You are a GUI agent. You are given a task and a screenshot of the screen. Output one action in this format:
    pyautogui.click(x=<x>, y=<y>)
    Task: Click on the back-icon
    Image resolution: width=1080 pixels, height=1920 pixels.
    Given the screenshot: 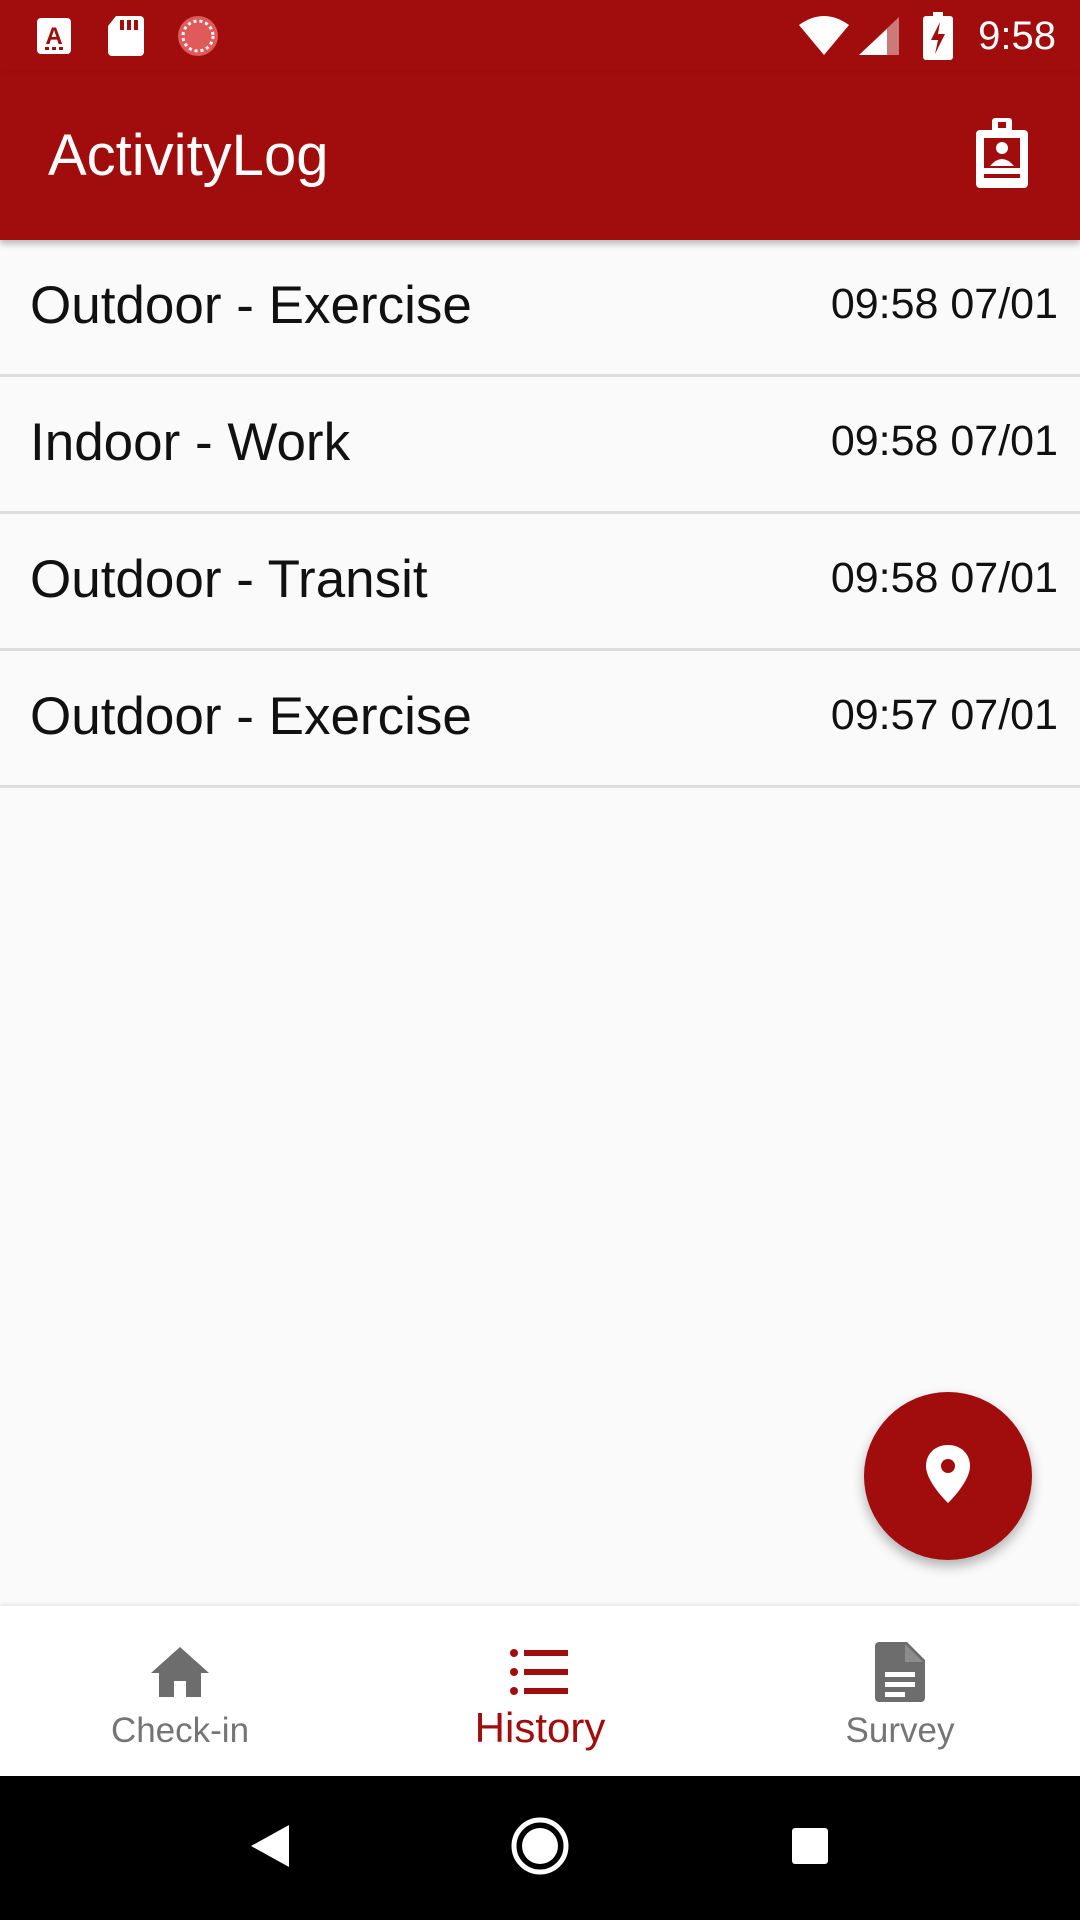 What is the action you would take?
    pyautogui.click(x=270, y=1848)
    